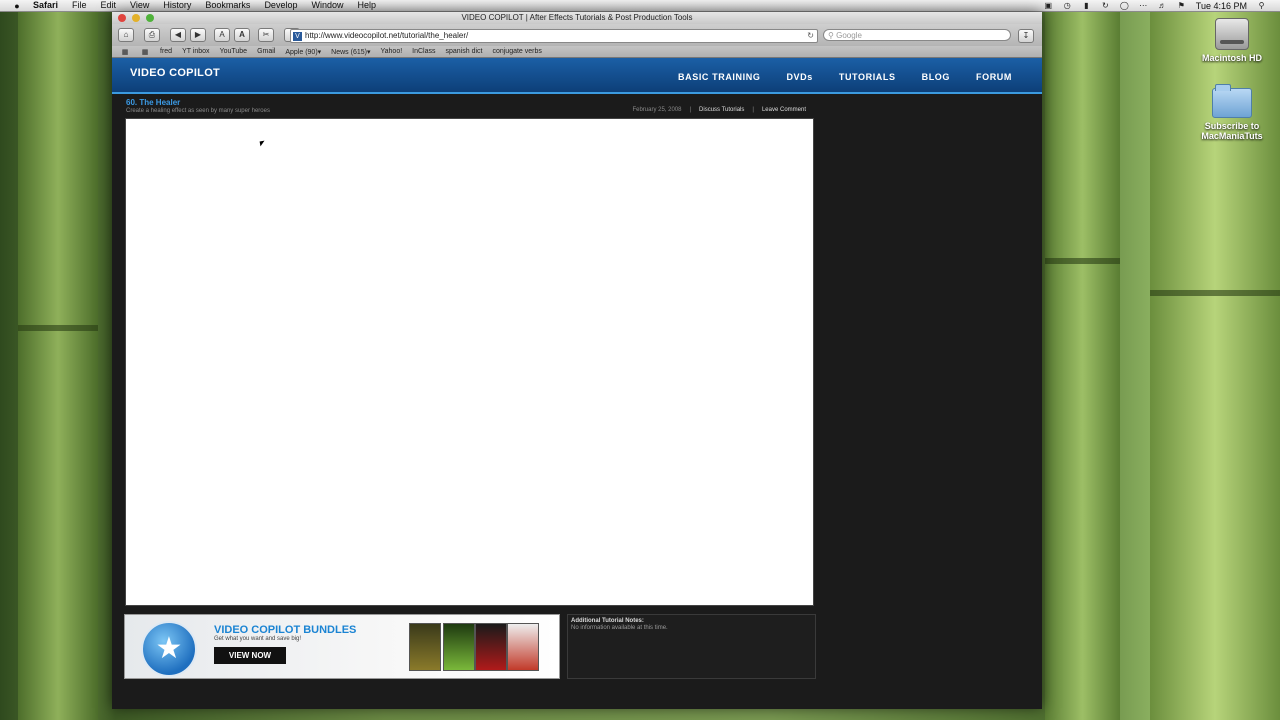 The image size is (1280, 720). What do you see at coordinates (607, 621) in the screenshot?
I see `notes-title: Additional Tutorial Notes:` at bounding box center [607, 621].